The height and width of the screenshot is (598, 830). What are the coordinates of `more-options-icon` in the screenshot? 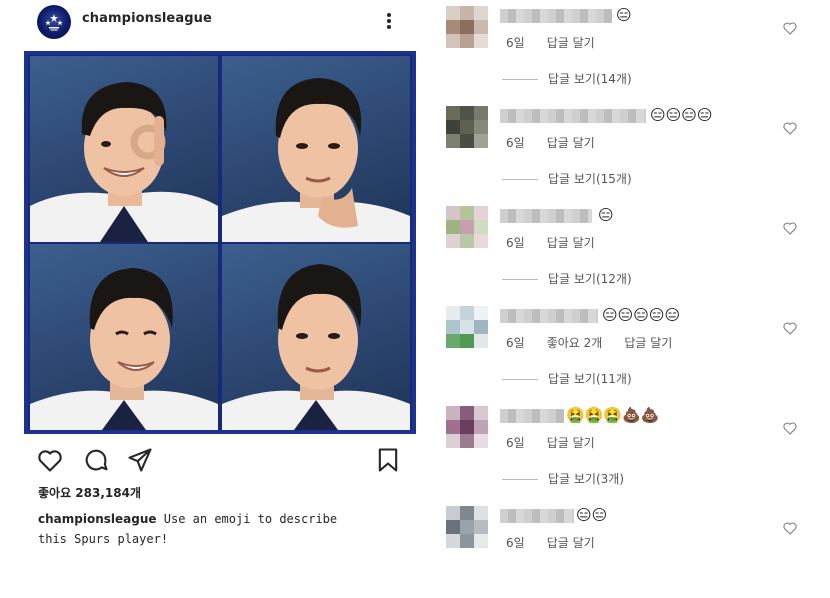 It's located at (389, 22).